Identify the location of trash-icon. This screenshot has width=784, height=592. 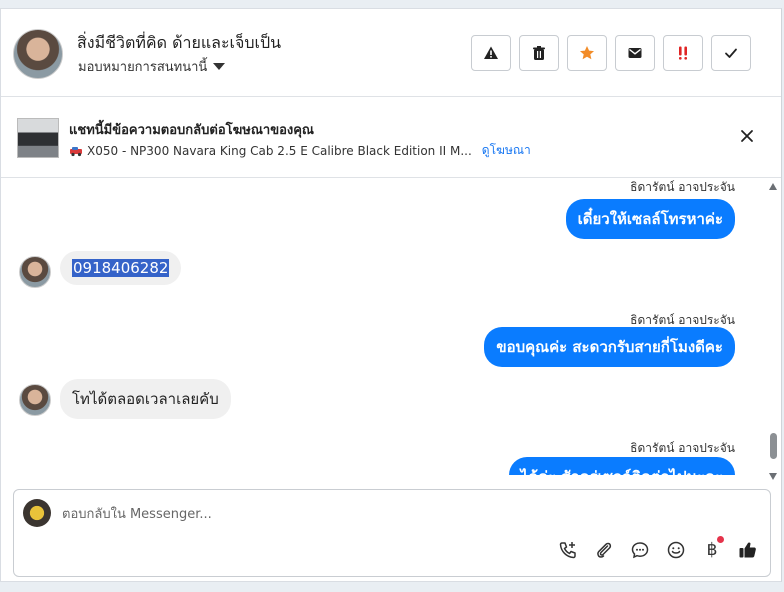
(539, 53).